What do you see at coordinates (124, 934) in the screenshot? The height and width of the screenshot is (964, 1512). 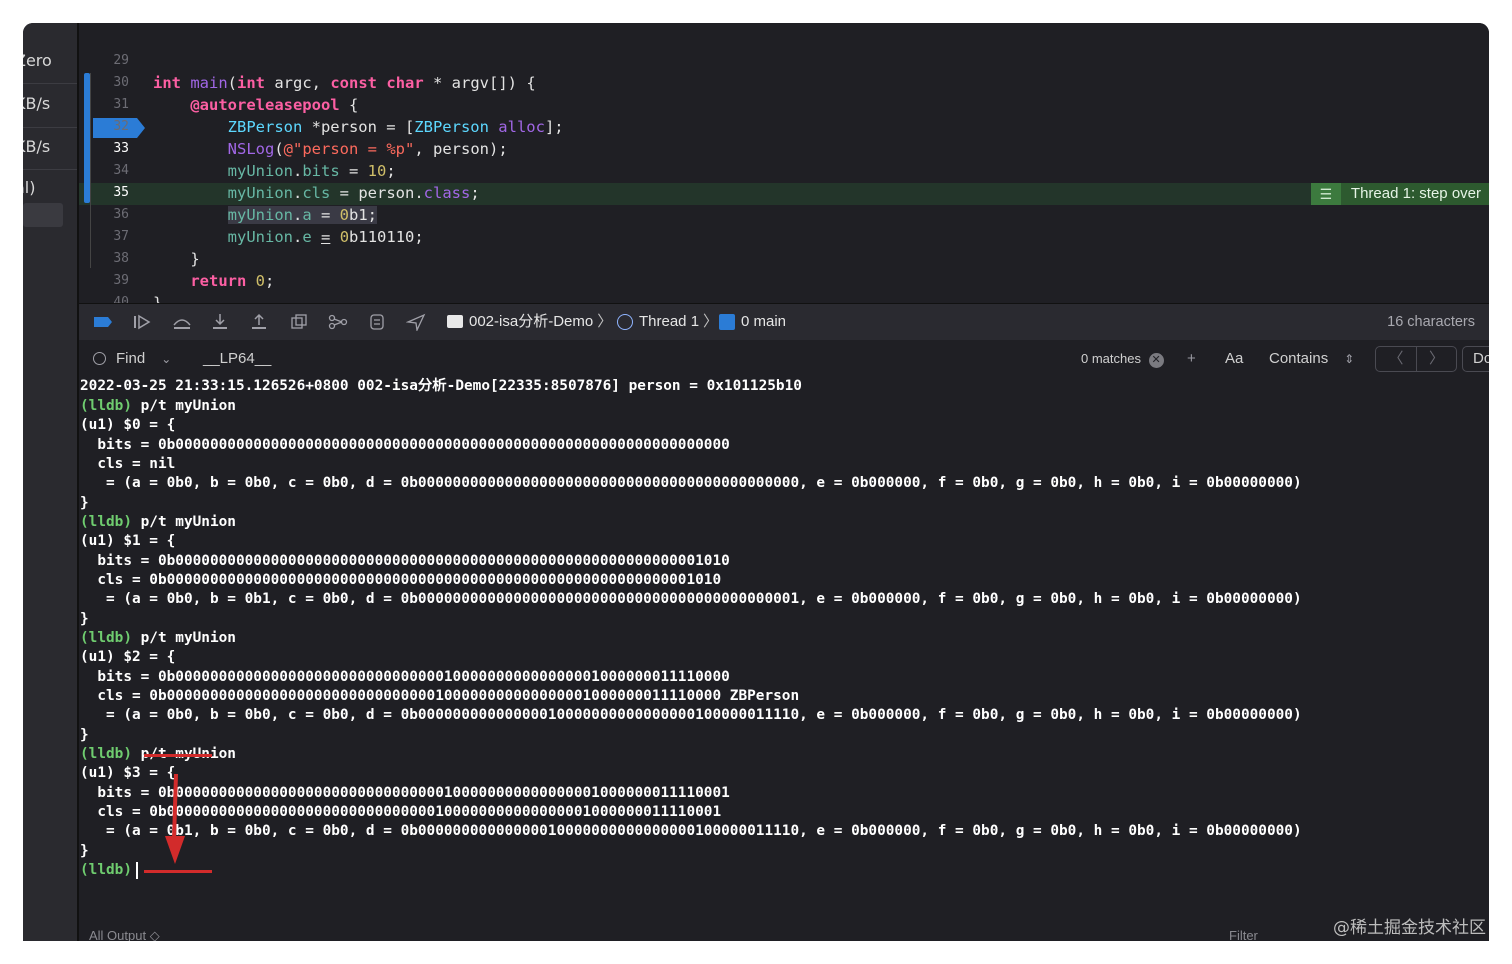 I see `output-filter-dropdown: All Output ◇` at bounding box center [124, 934].